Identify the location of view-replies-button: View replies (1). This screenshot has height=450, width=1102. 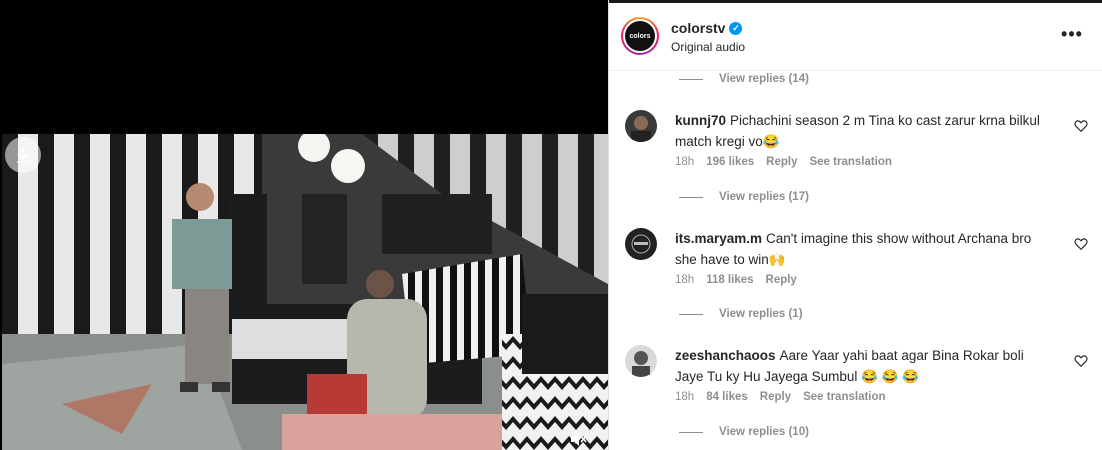
(741, 314).